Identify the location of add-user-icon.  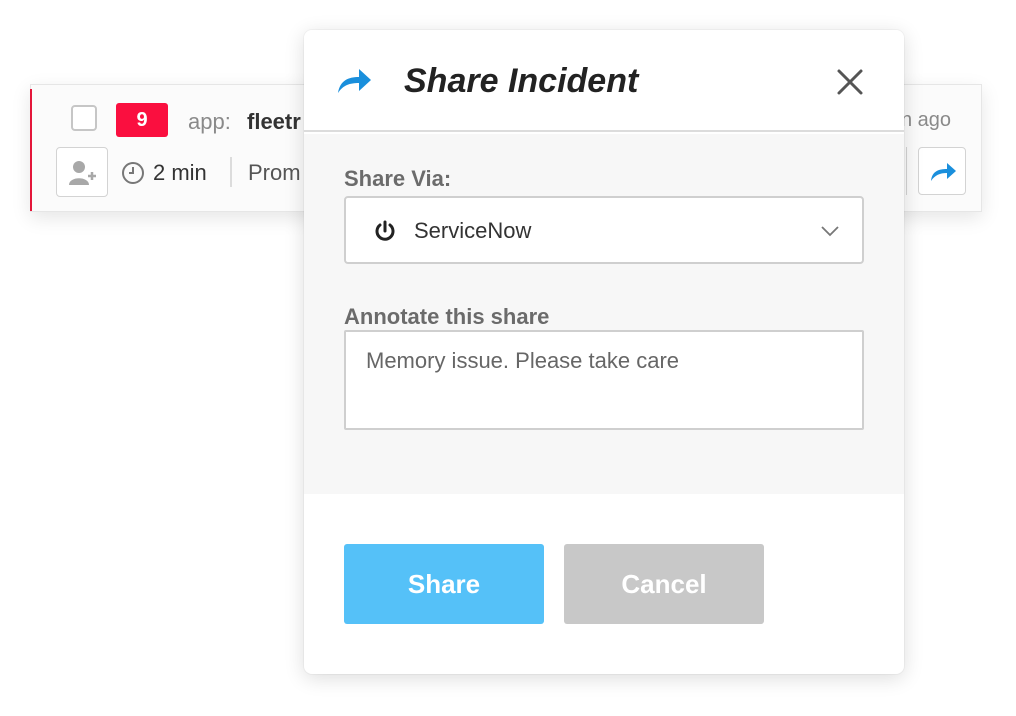
(82, 173).